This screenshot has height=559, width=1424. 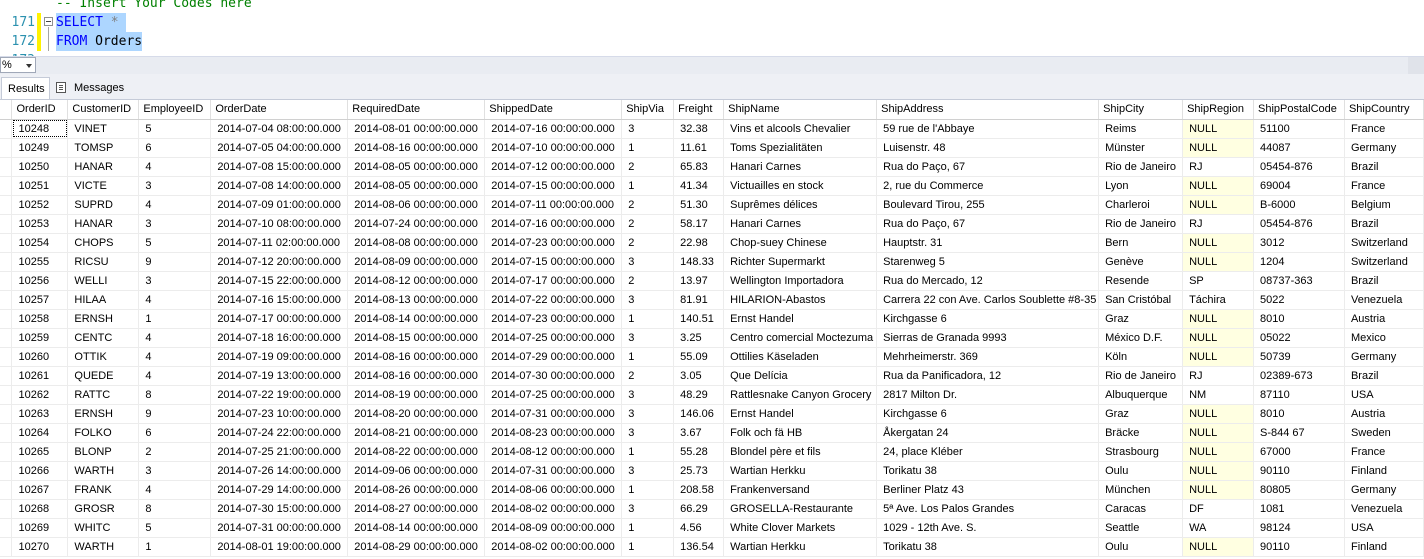 I want to click on cell-freight: 140.51, so click(x=699, y=319).